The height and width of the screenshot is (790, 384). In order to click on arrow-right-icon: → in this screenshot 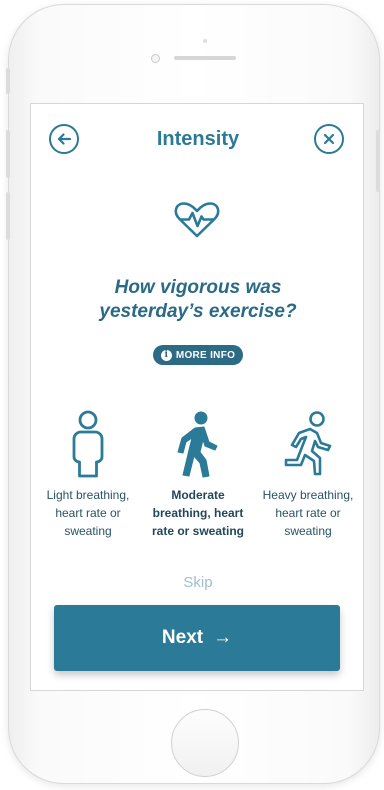, I will do `click(223, 637)`.